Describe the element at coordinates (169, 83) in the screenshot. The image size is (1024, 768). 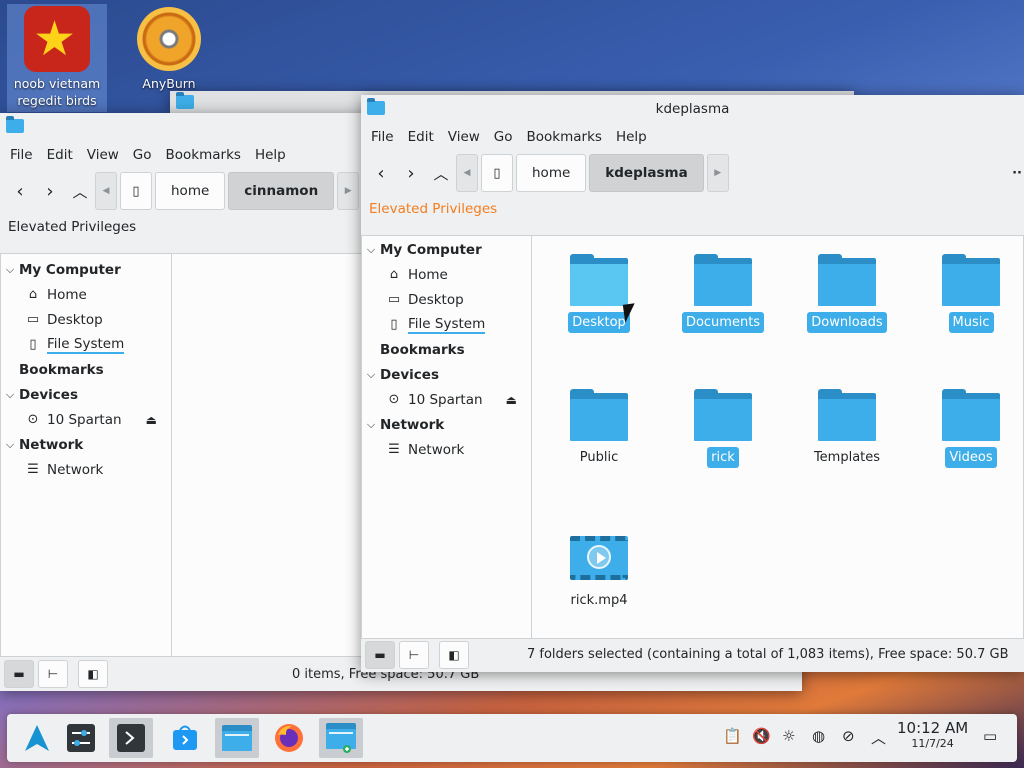
I see `desktop-icon-label: AnyBurn` at that location.